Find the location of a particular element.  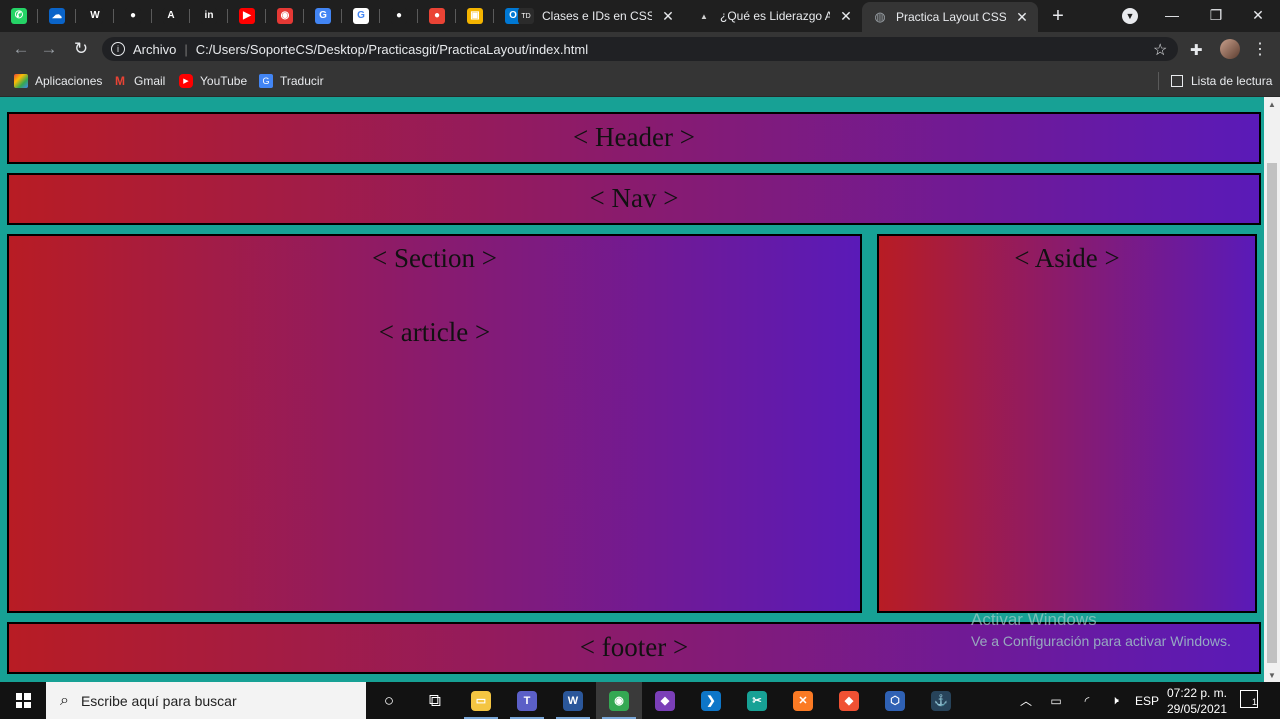

record-icon: ● is located at coordinates (437, 16).